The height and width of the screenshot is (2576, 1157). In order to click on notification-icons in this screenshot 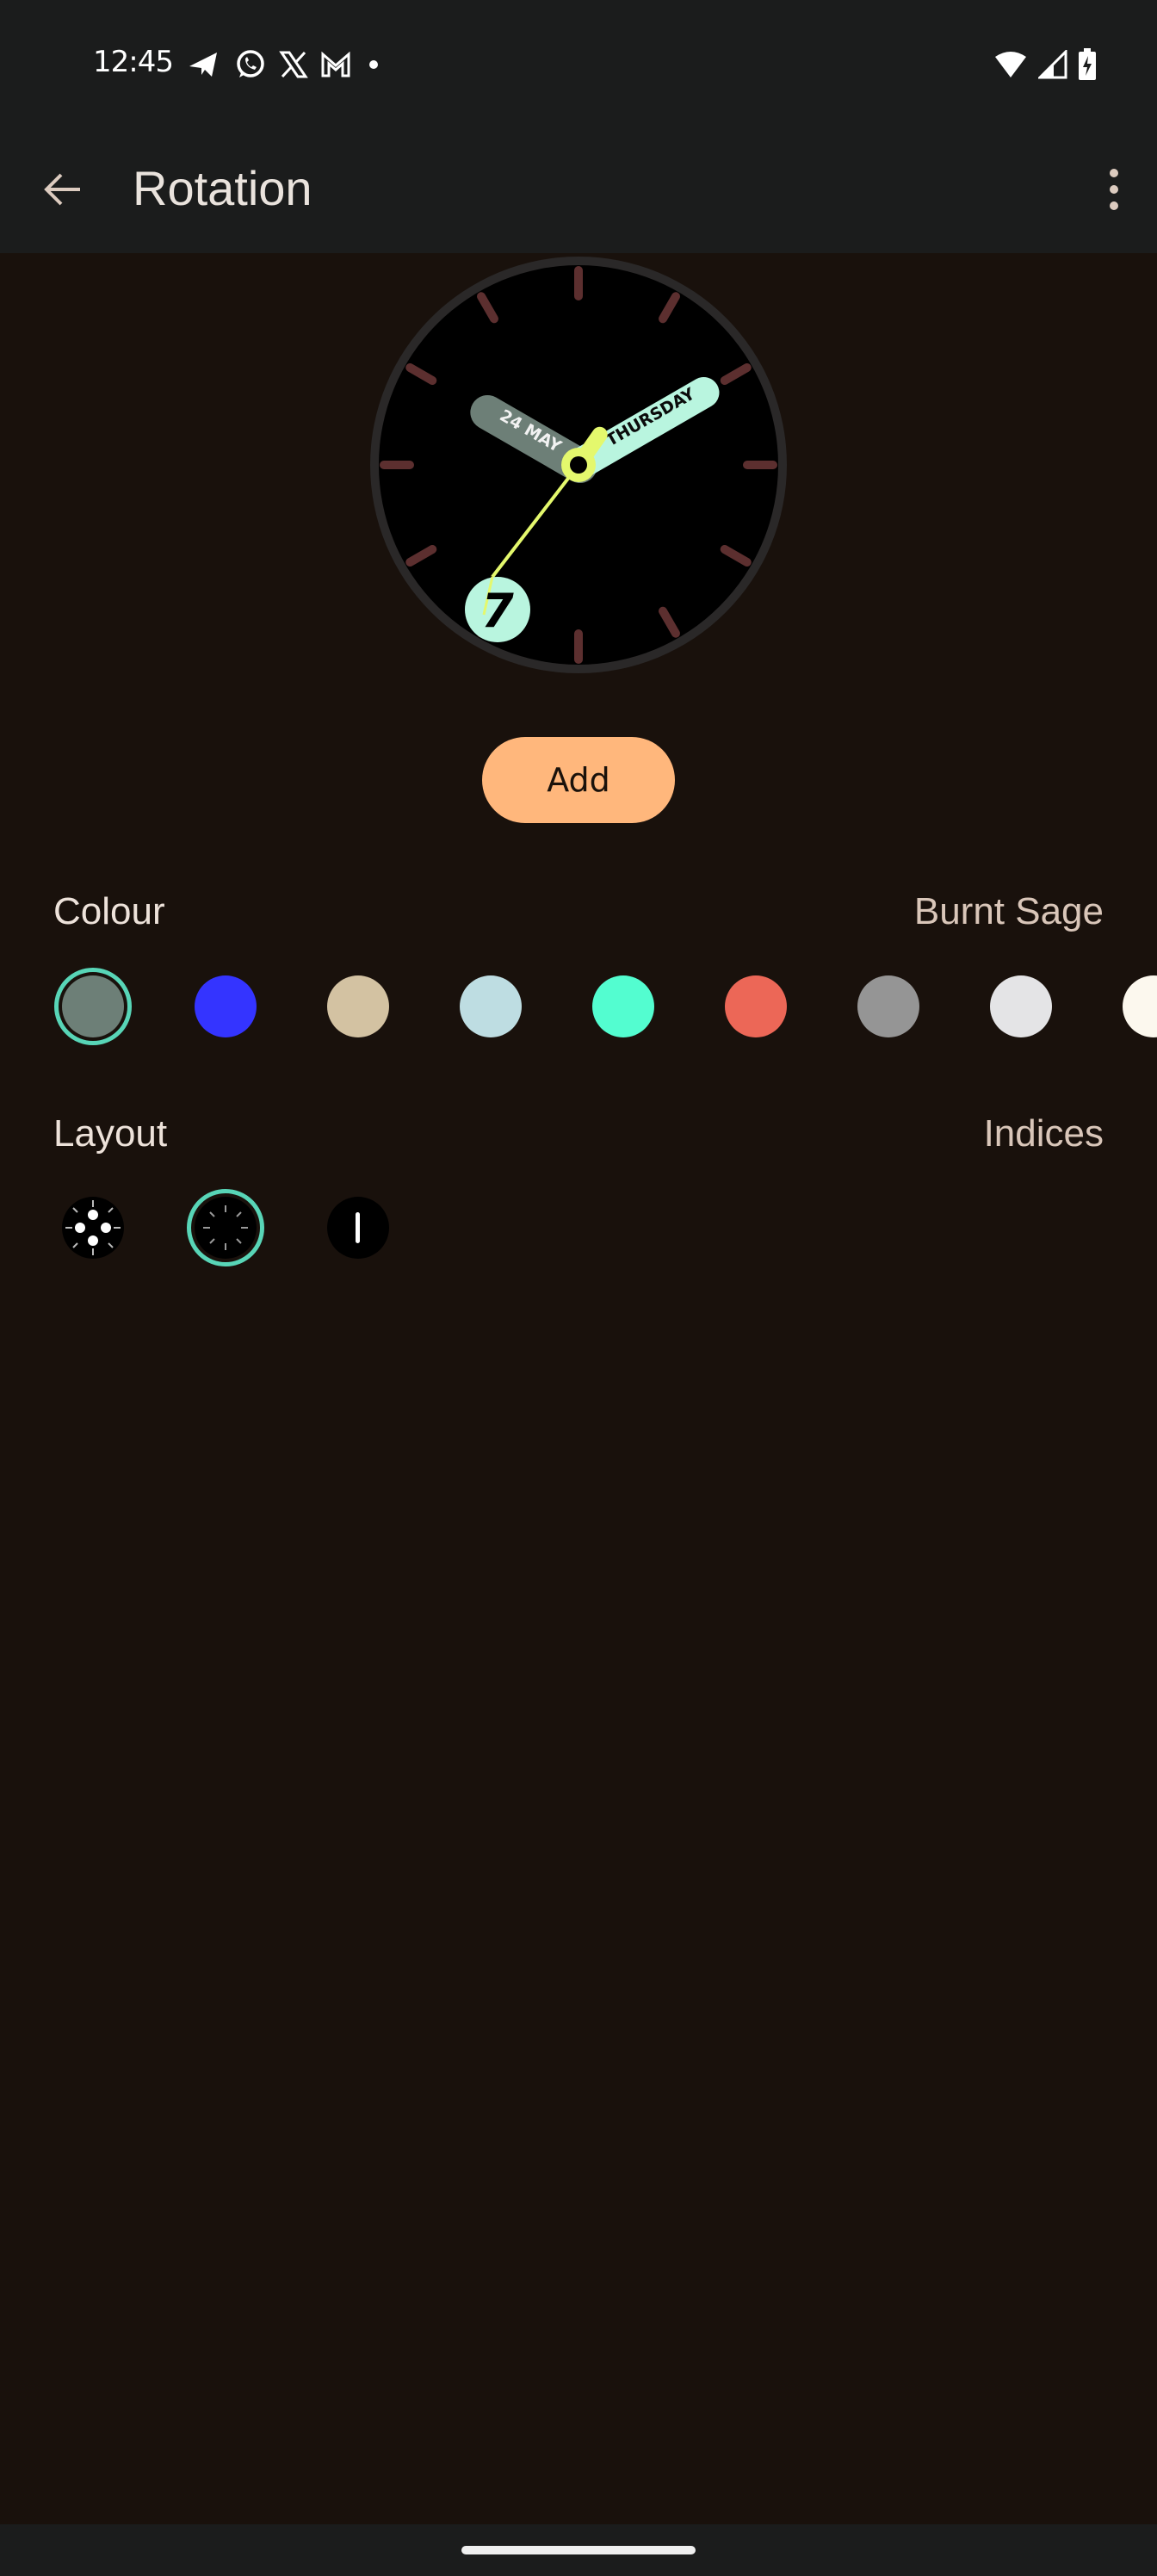, I will do `click(286, 64)`.